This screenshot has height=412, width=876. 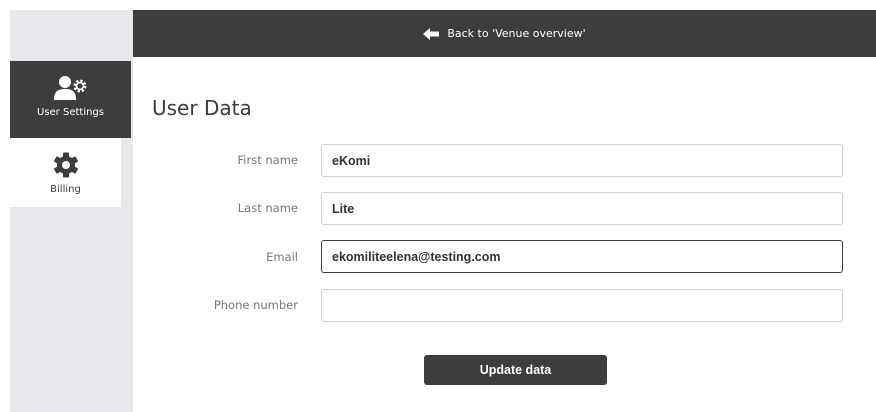 What do you see at coordinates (516, 33) in the screenshot?
I see `back-link-label: Back to 'Venue overview'` at bounding box center [516, 33].